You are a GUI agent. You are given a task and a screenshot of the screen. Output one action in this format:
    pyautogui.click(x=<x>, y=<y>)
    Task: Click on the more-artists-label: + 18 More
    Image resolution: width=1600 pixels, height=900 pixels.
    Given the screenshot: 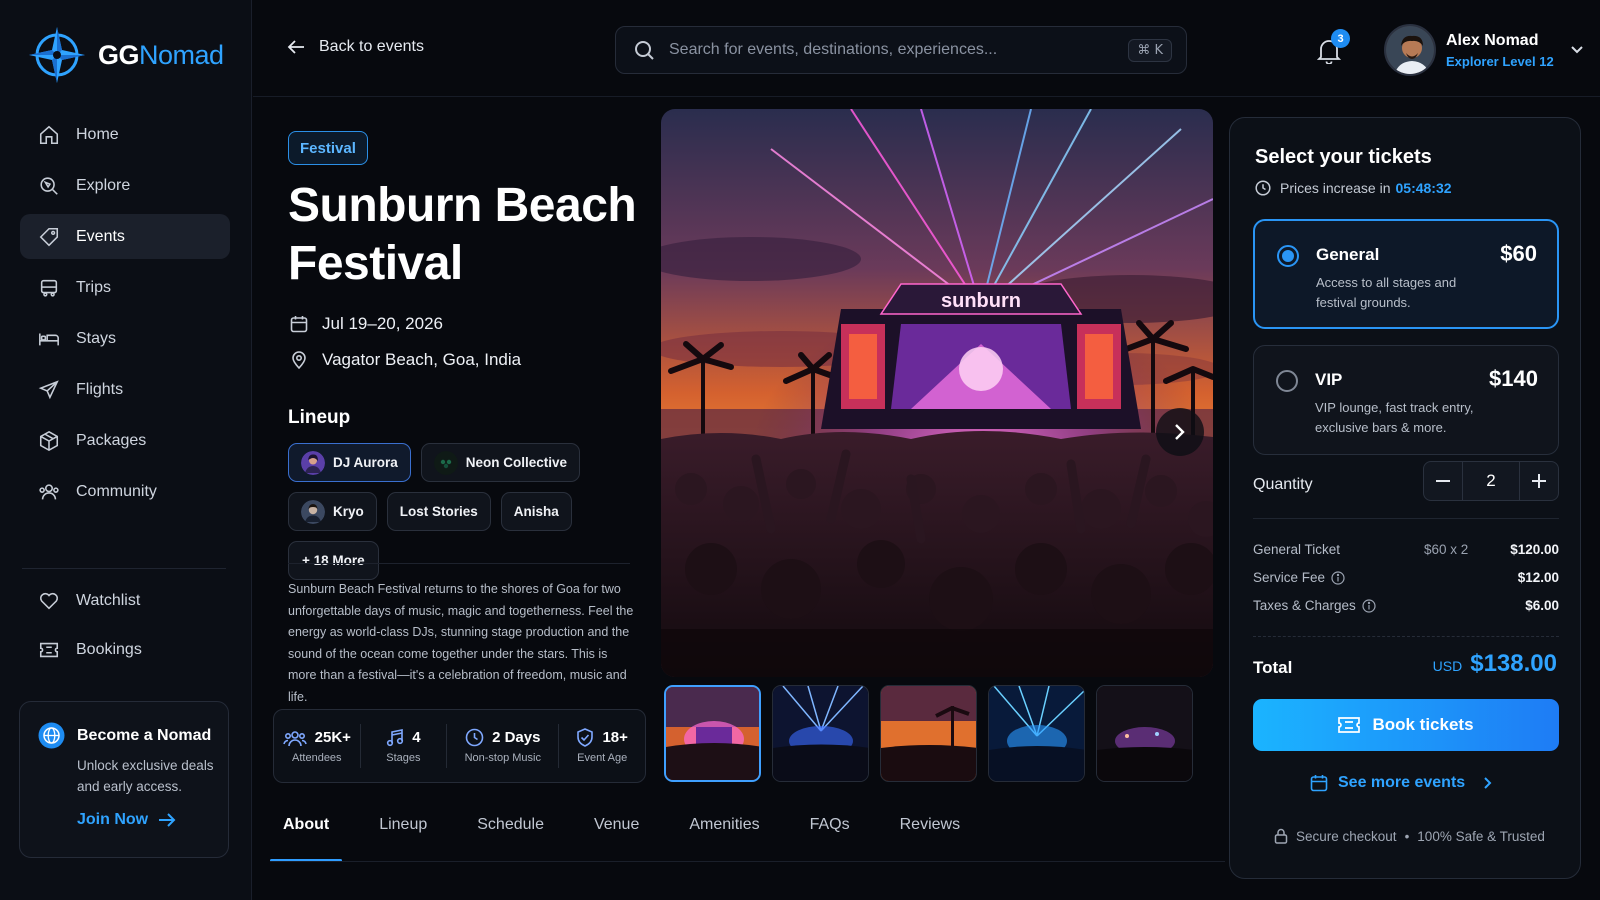 What is the action you would take?
    pyautogui.click(x=333, y=560)
    